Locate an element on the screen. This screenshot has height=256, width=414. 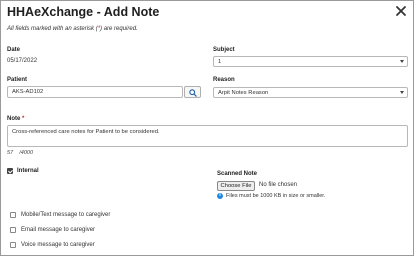
choose-file-button: Choose File is located at coordinates (236, 186).